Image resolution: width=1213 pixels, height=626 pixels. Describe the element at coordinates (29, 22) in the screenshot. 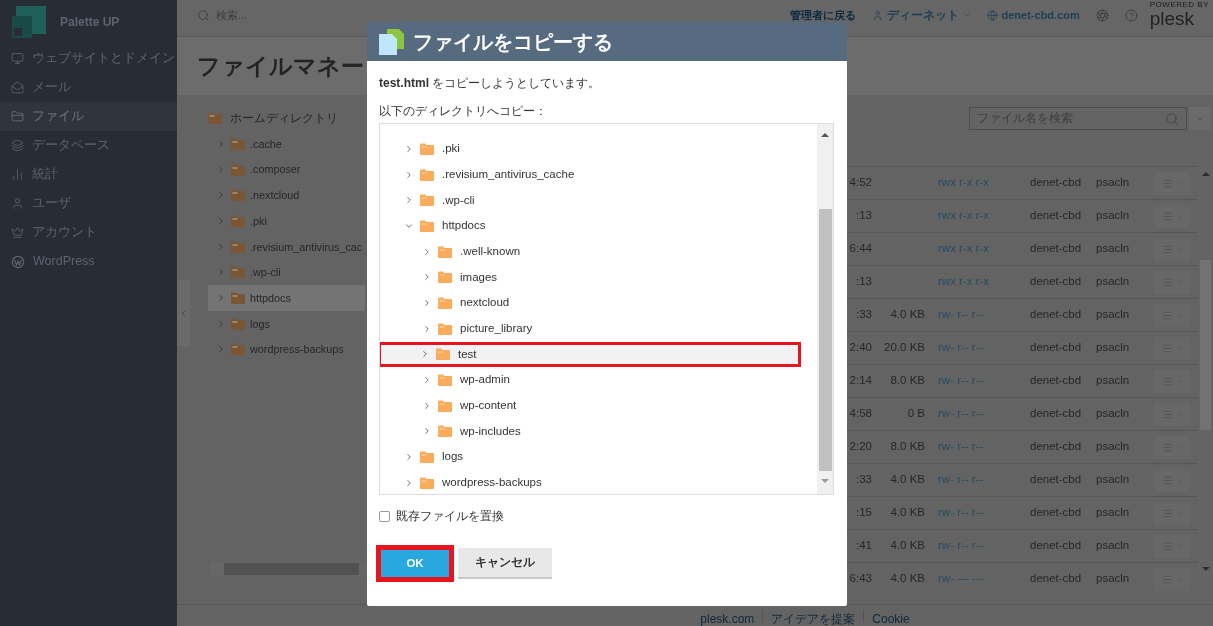

I see `brand-logo` at that location.